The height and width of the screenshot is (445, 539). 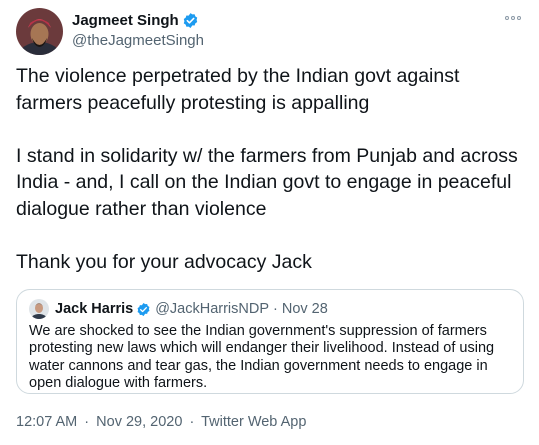 I want to click on author-handle: @theJagmeetSingh, so click(x=138, y=40).